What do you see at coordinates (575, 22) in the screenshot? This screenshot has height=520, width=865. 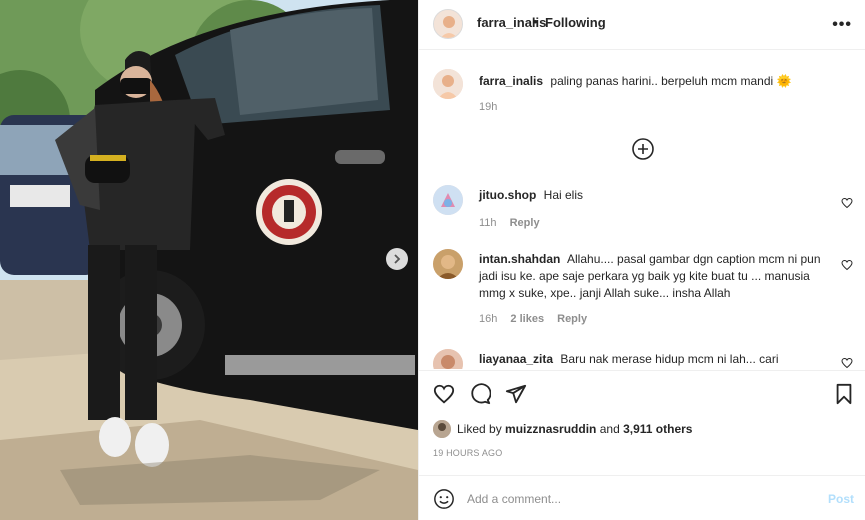 I see `following-button: Following` at bounding box center [575, 22].